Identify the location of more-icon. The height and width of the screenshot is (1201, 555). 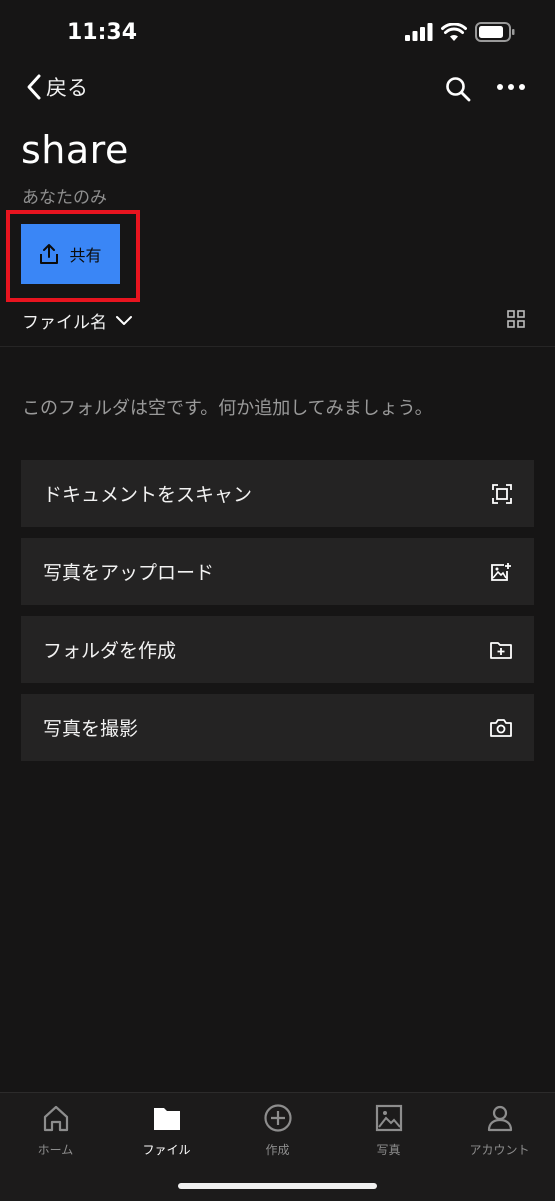
(500, 87).